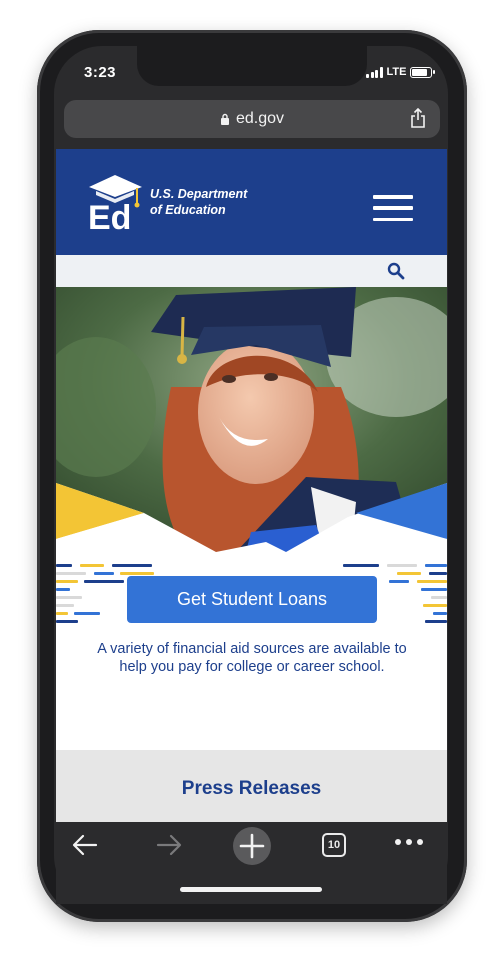  I want to click on press-releases-heading: Press Releases, so click(251, 789).